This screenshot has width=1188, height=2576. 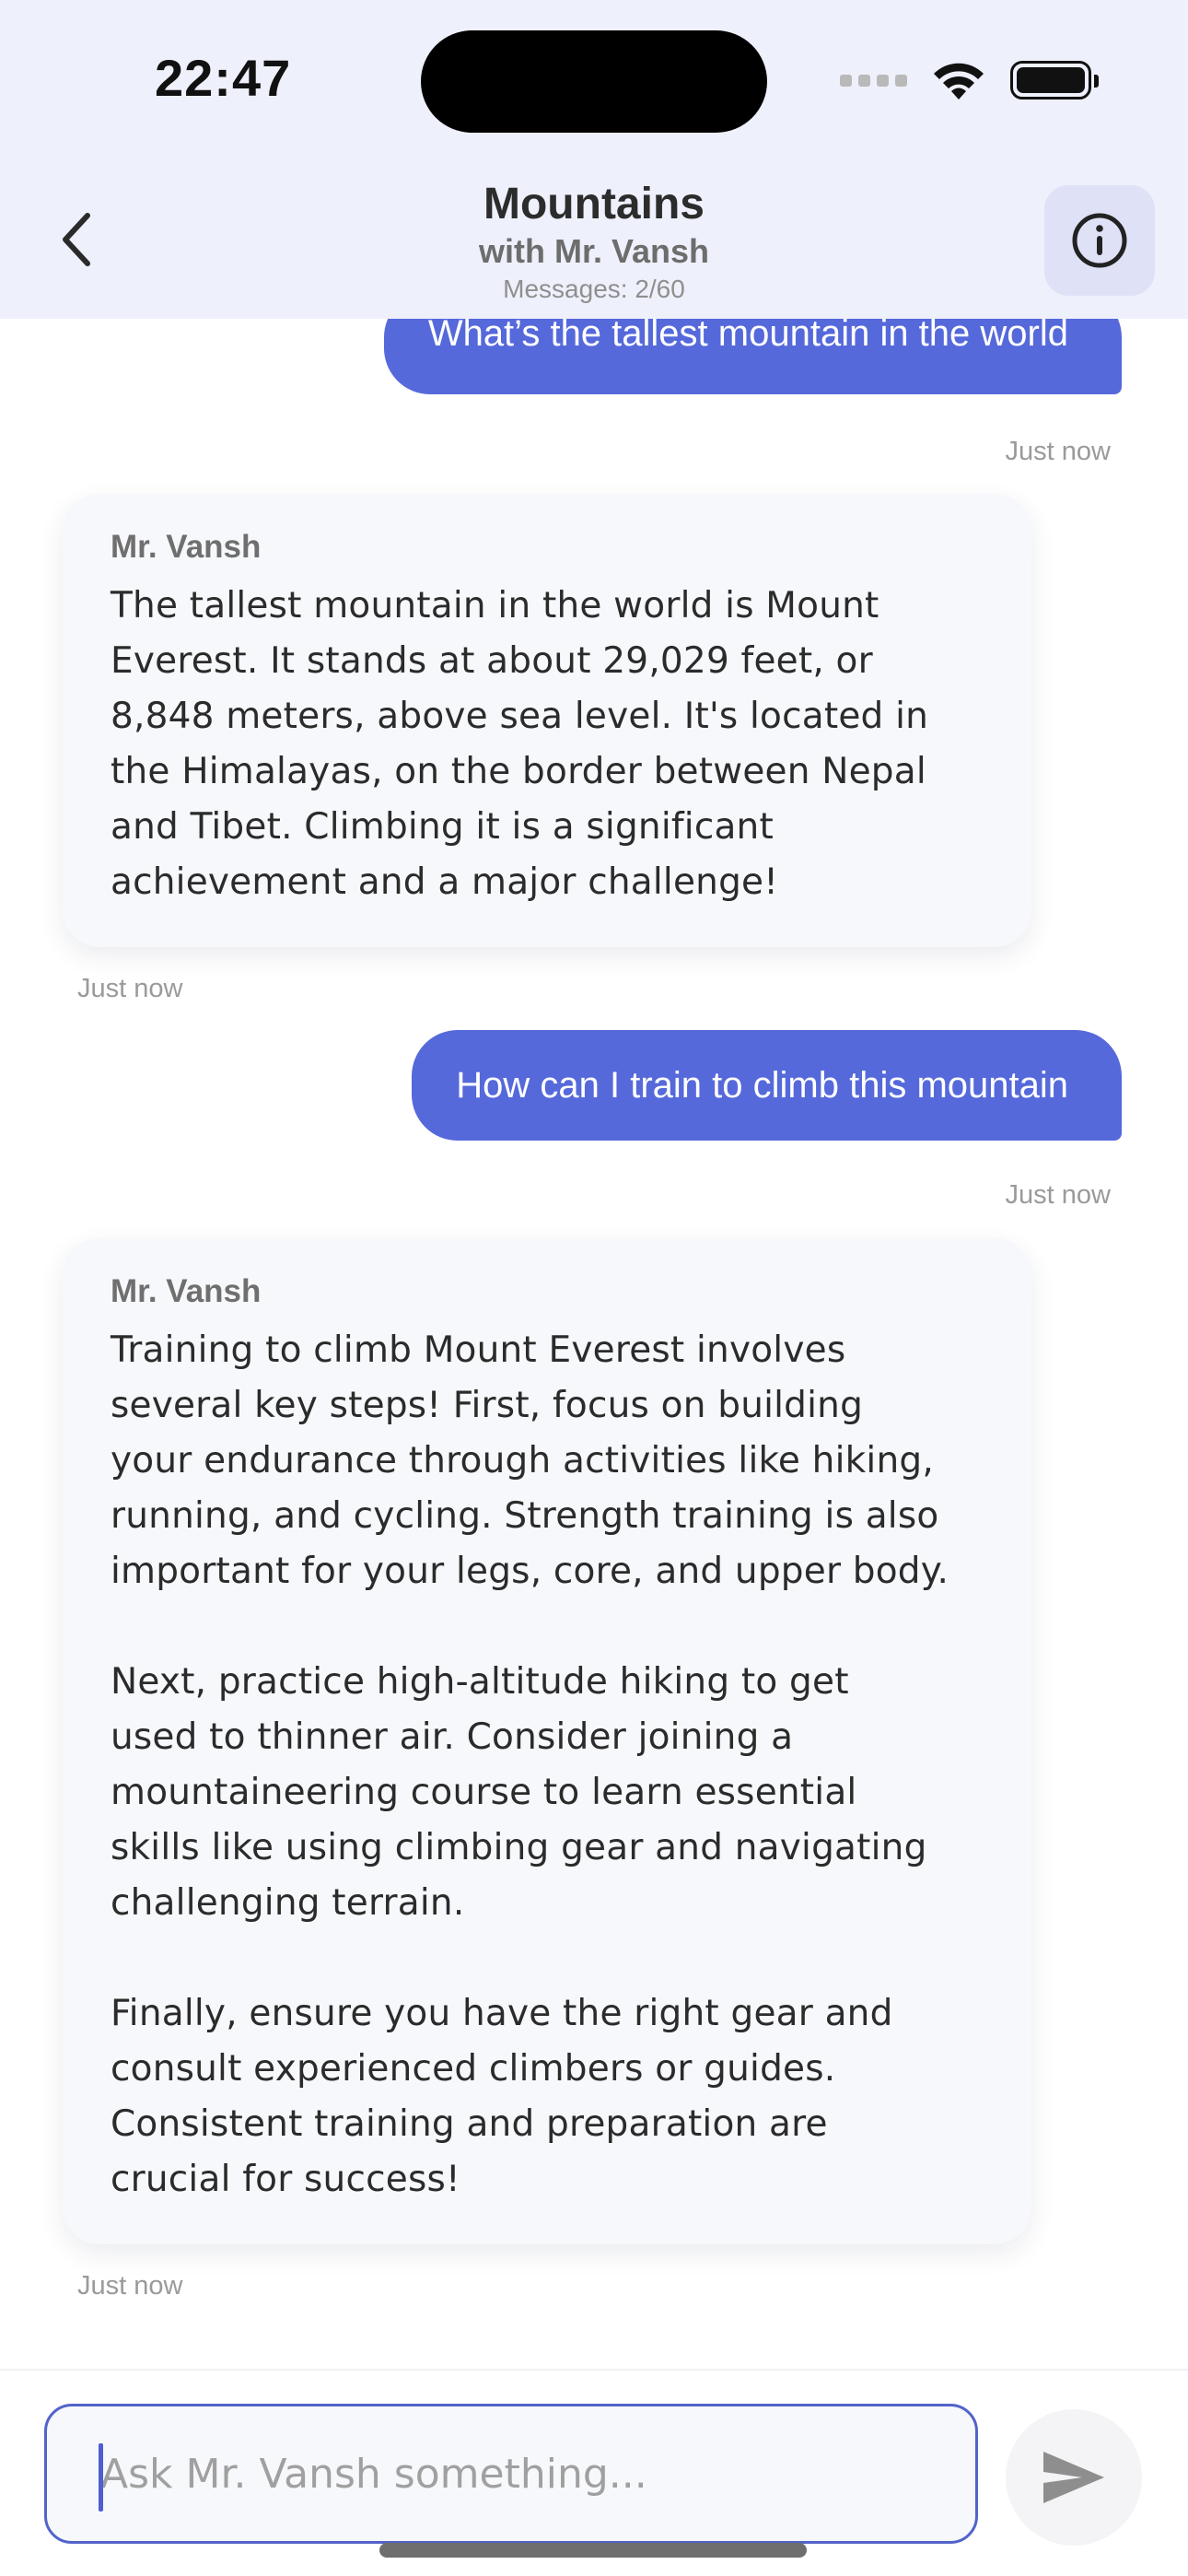 What do you see at coordinates (762, 1085) in the screenshot?
I see `user-message-text: How can I train to climb this mountain` at bounding box center [762, 1085].